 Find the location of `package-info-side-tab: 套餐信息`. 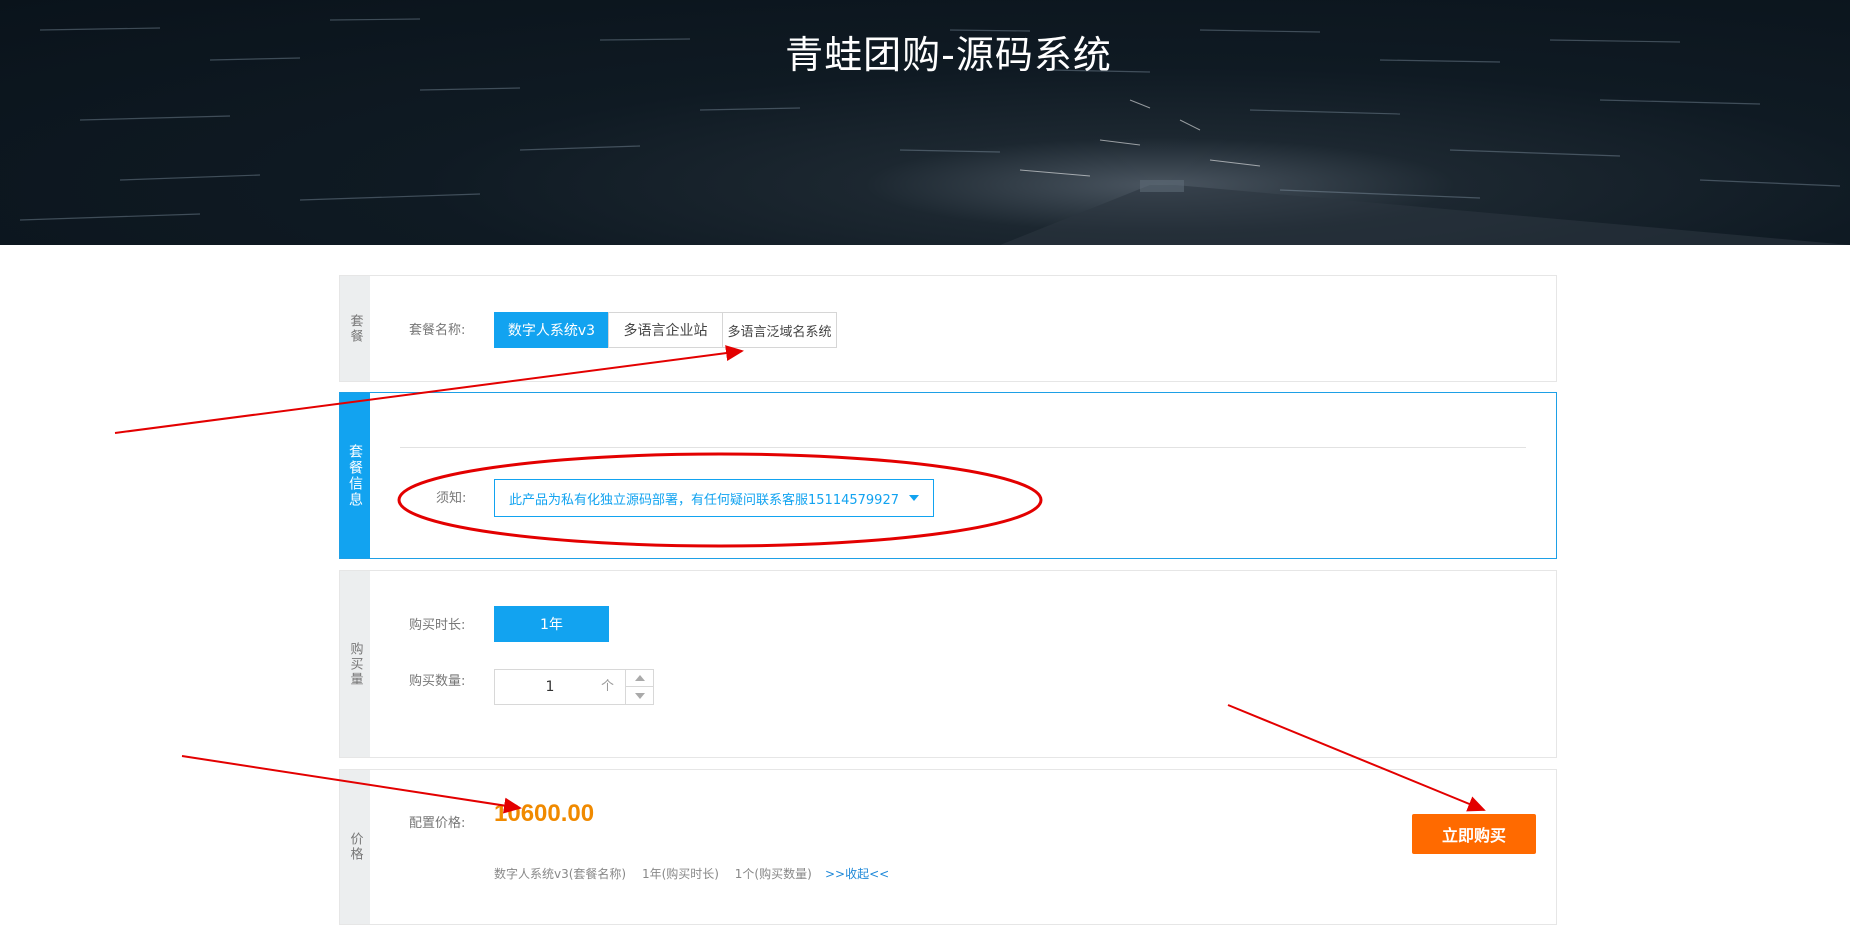

package-info-side-tab: 套餐信息 is located at coordinates (355, 475).